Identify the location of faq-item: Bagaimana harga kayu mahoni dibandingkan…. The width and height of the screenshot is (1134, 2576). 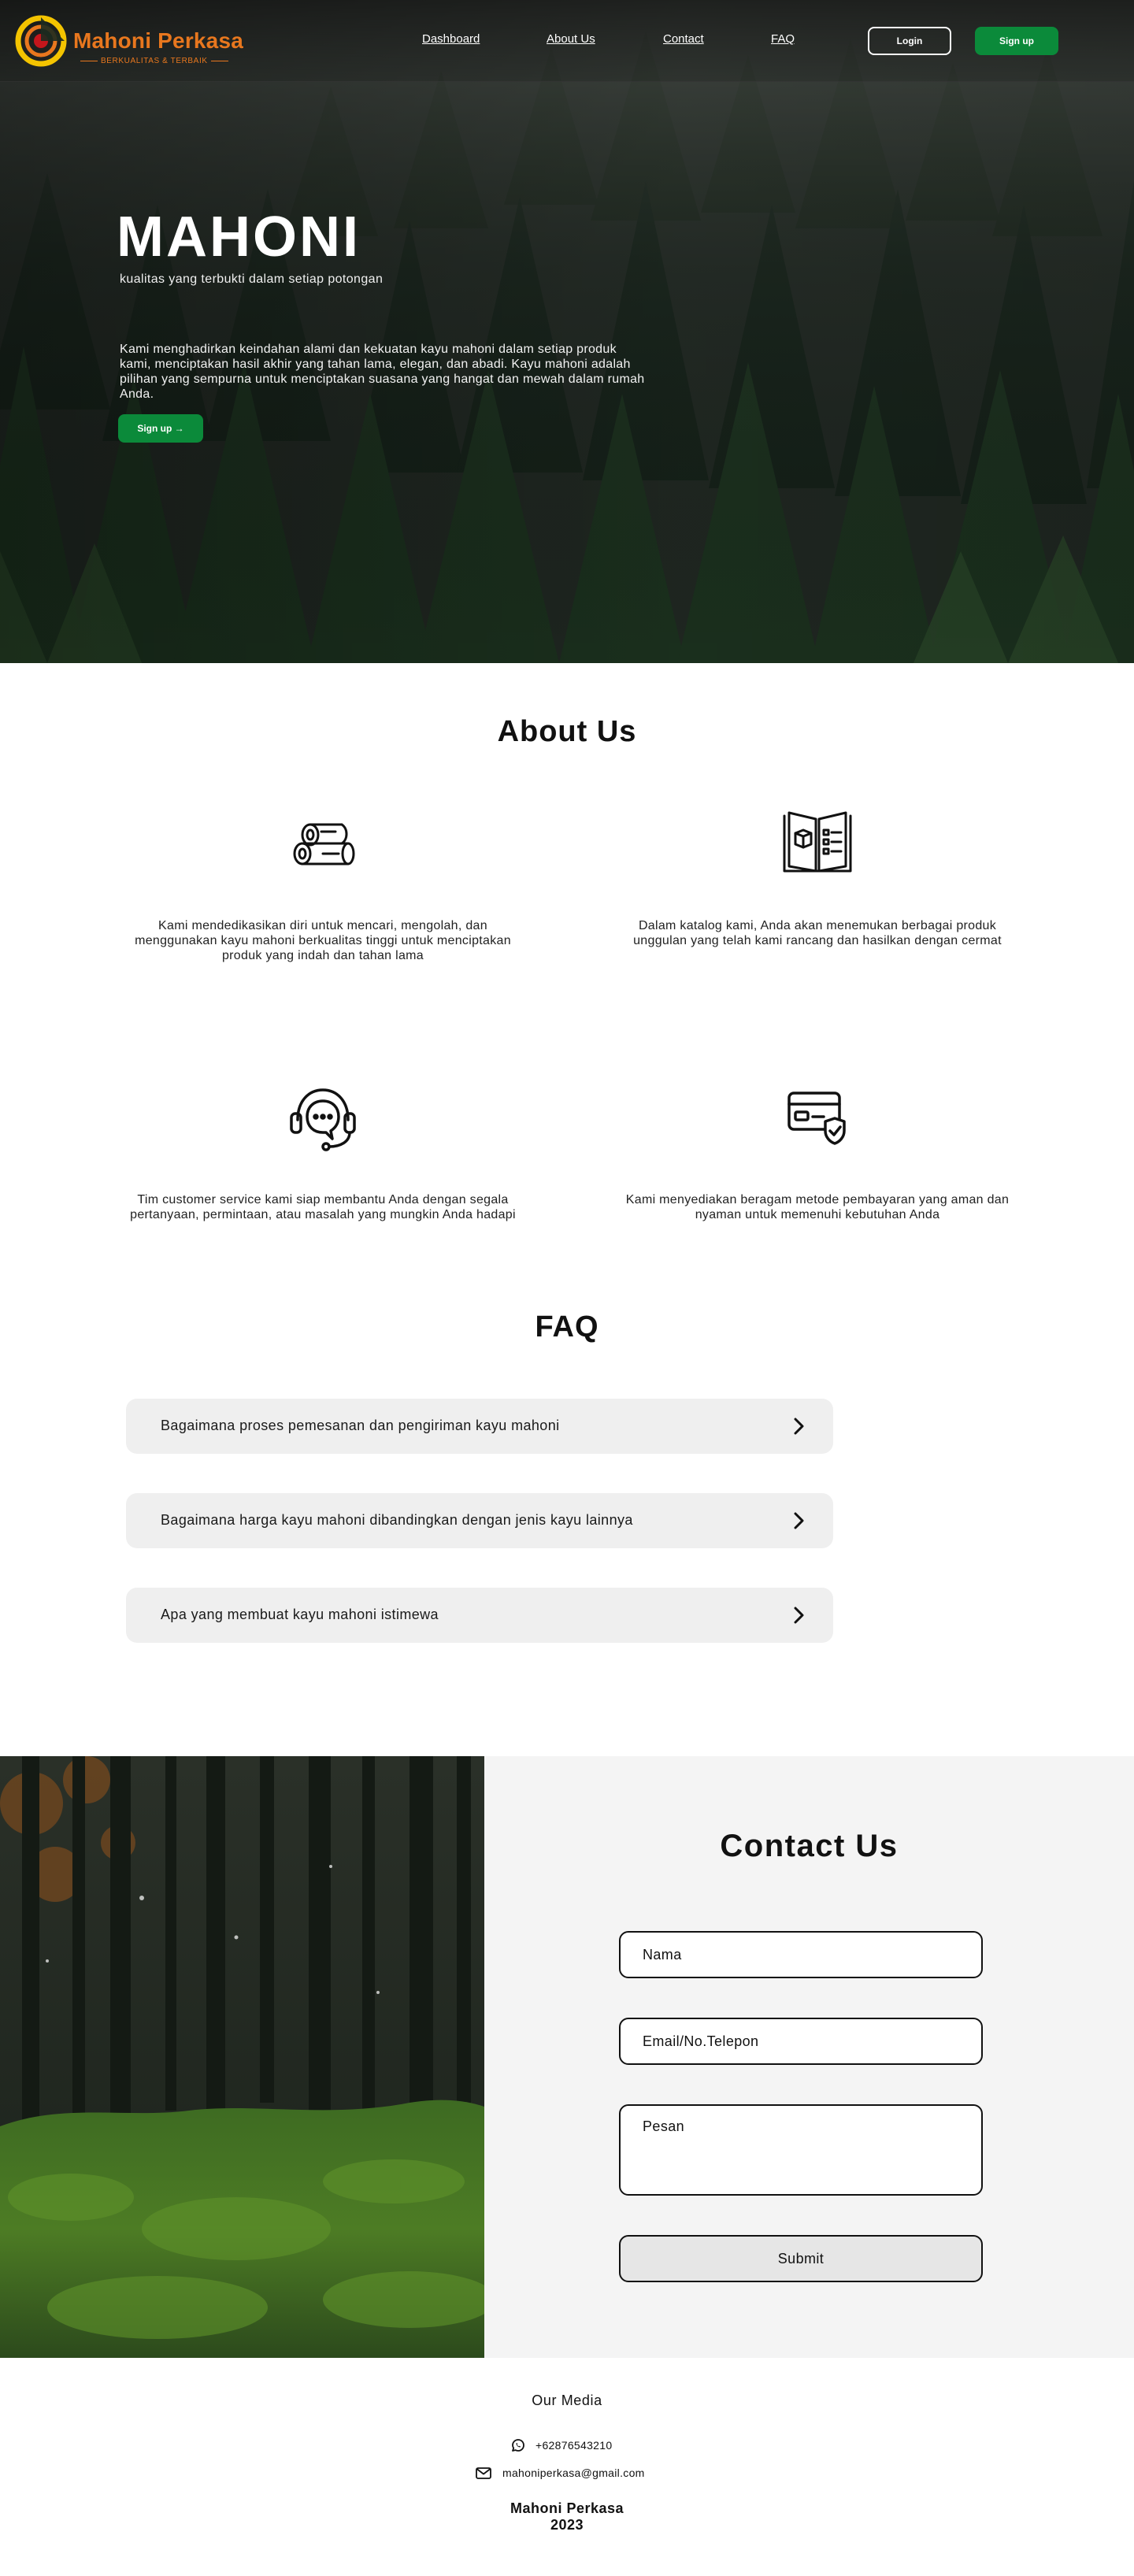
(479, 1520).